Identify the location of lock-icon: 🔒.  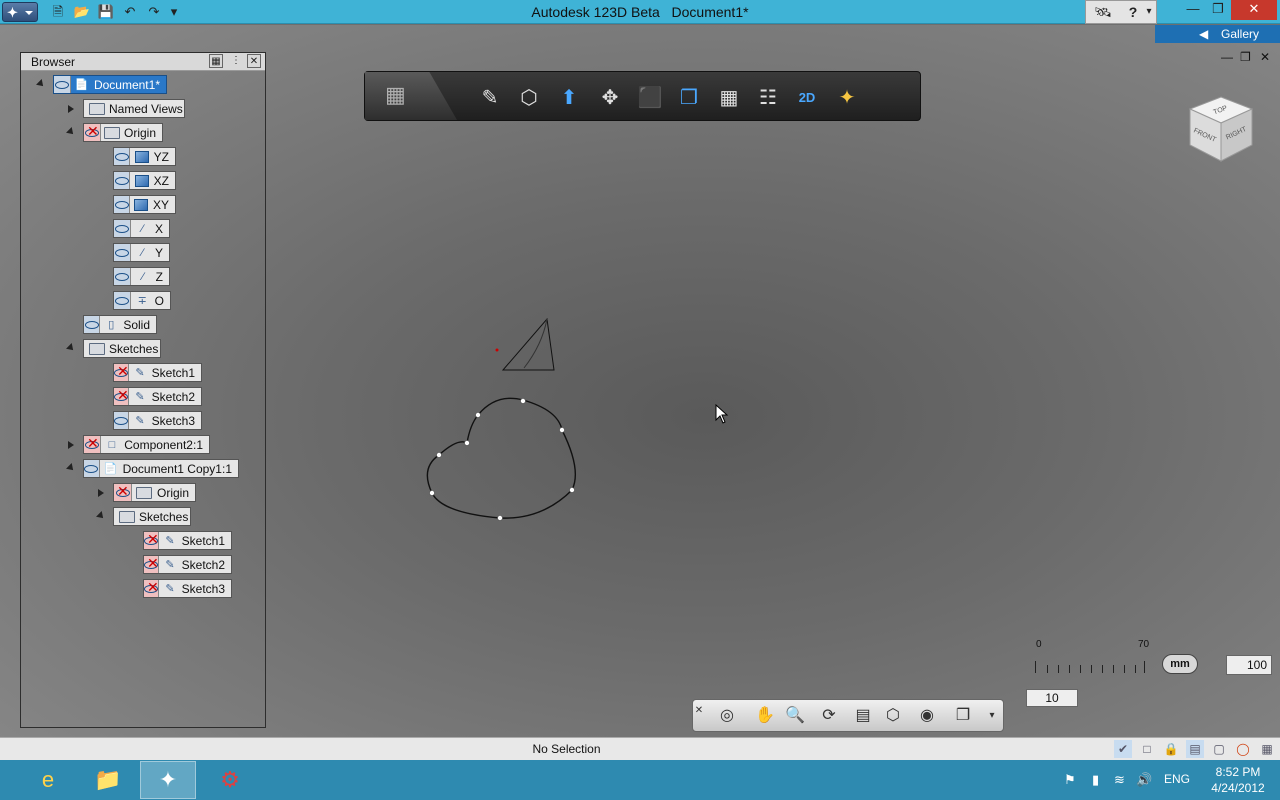
(1171, 749).